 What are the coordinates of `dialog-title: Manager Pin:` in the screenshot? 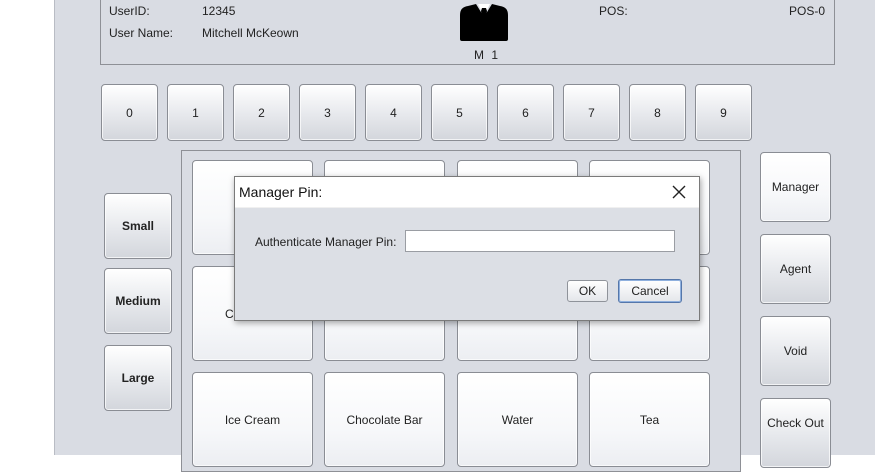 It's located at (281, 192).